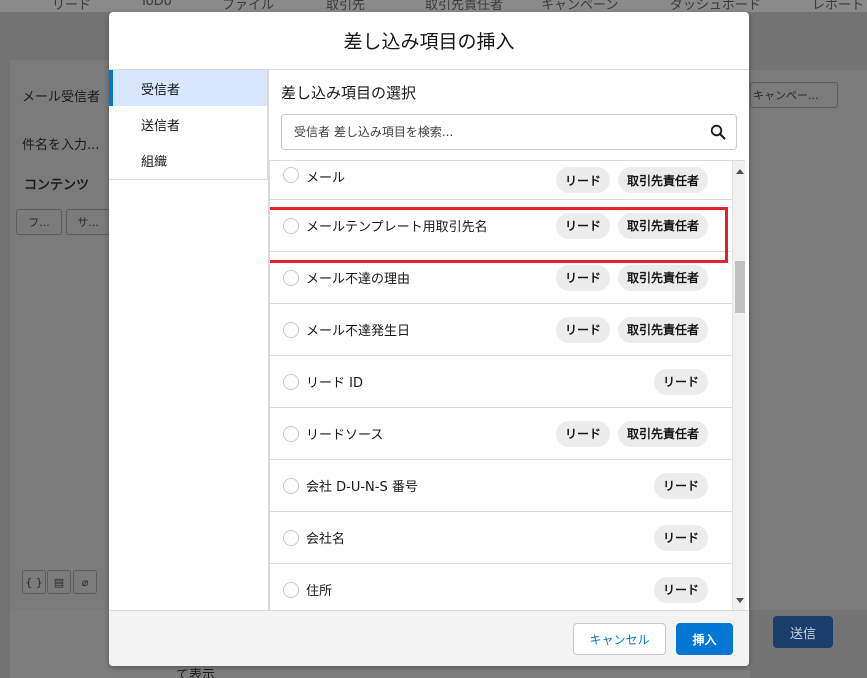  I want to click on merge-field-label: 会社 D-U-N-S 番号, so click(362, 487).